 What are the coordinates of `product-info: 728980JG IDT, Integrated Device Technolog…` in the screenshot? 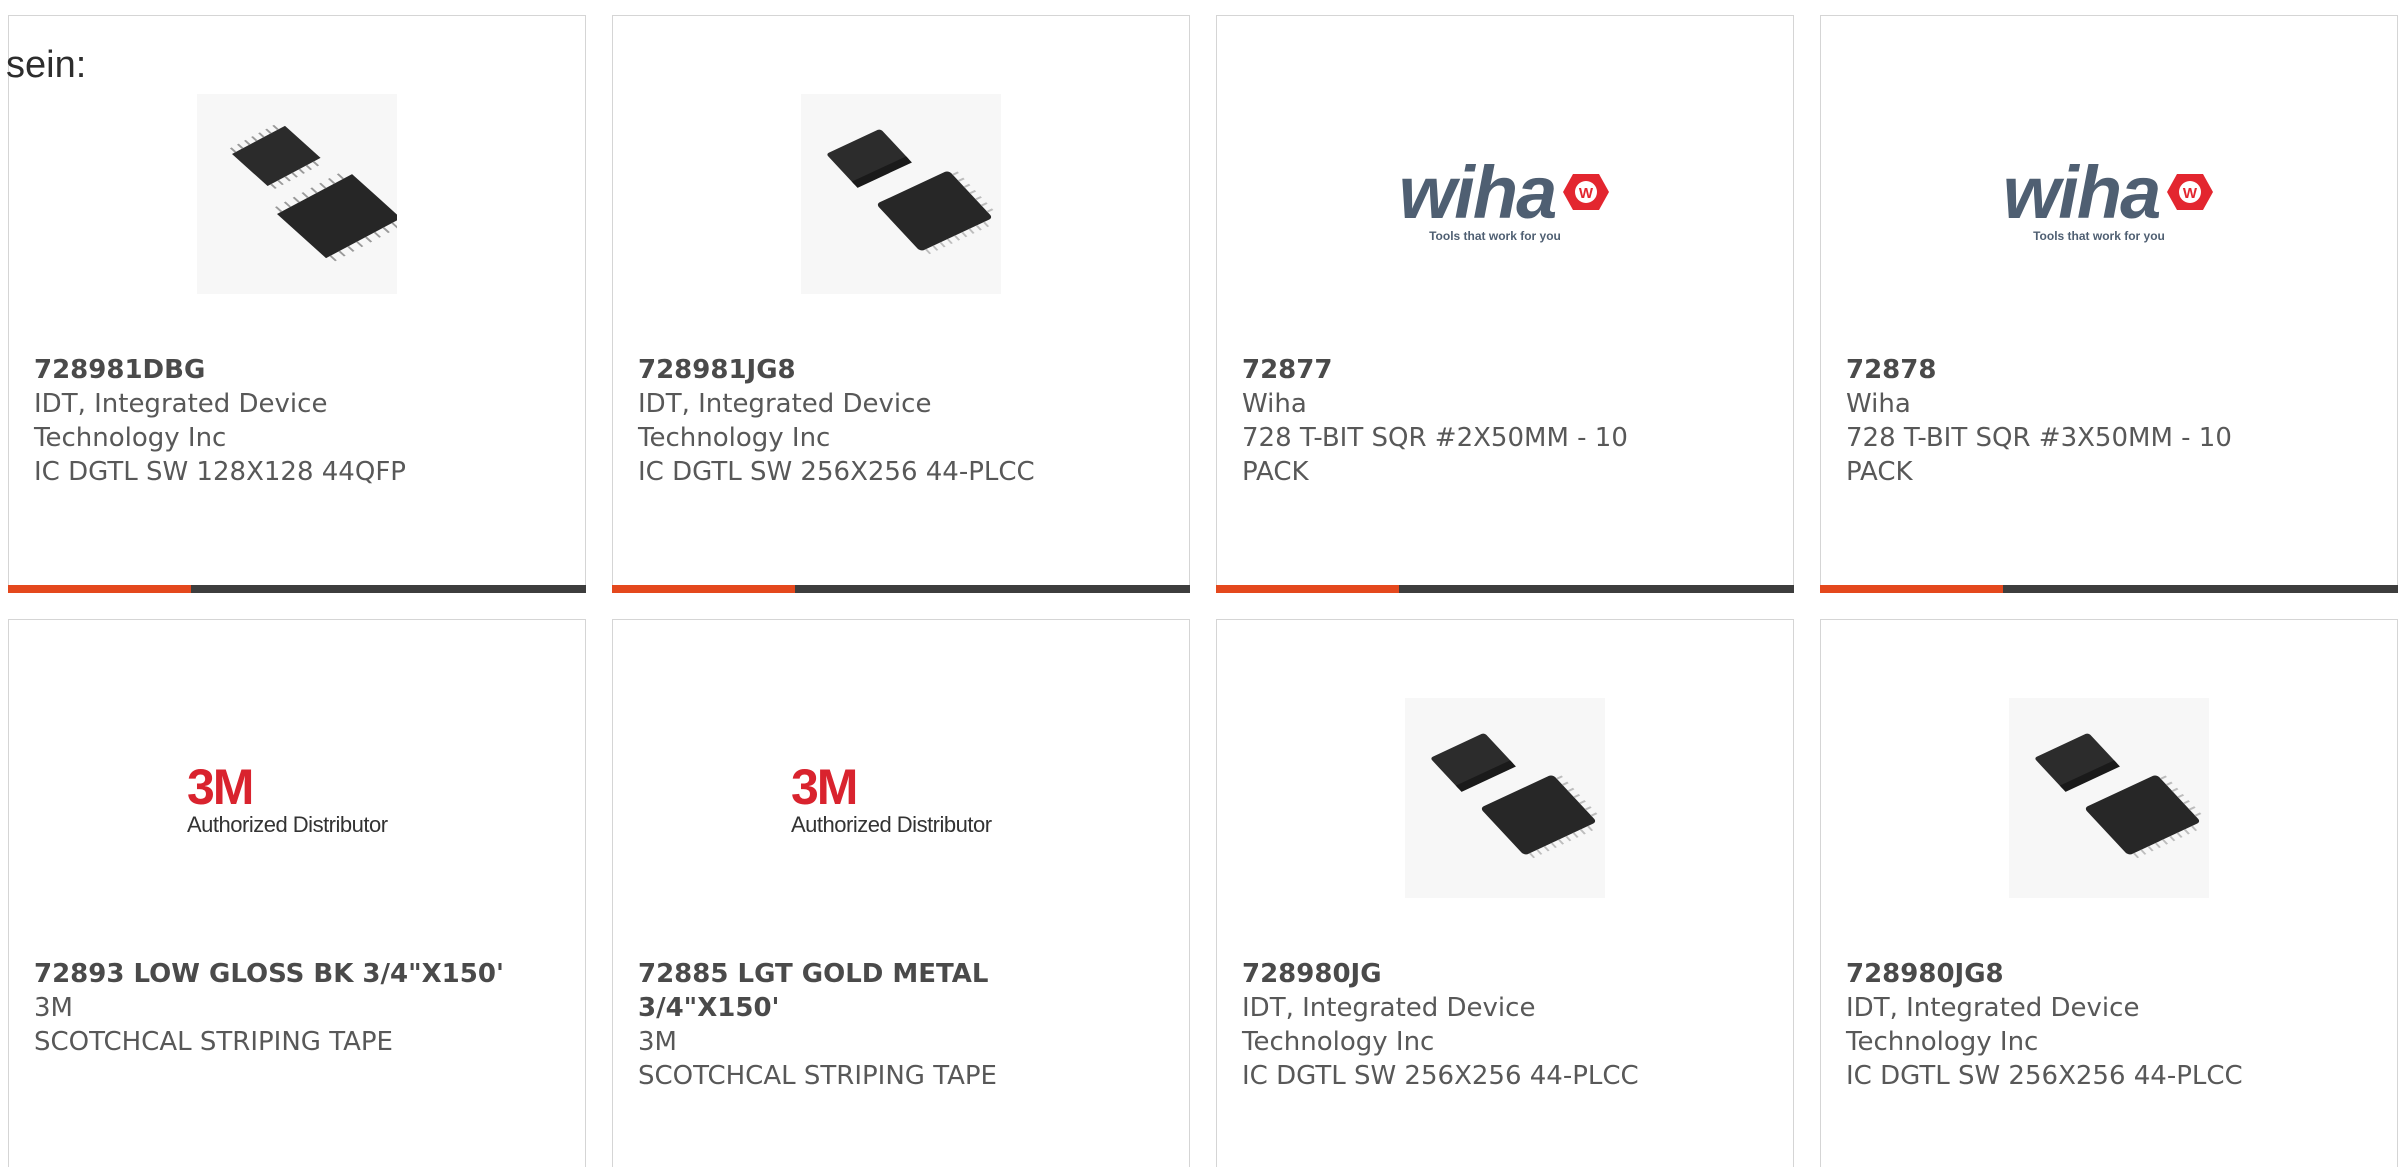 It's located at (1492, 1025).